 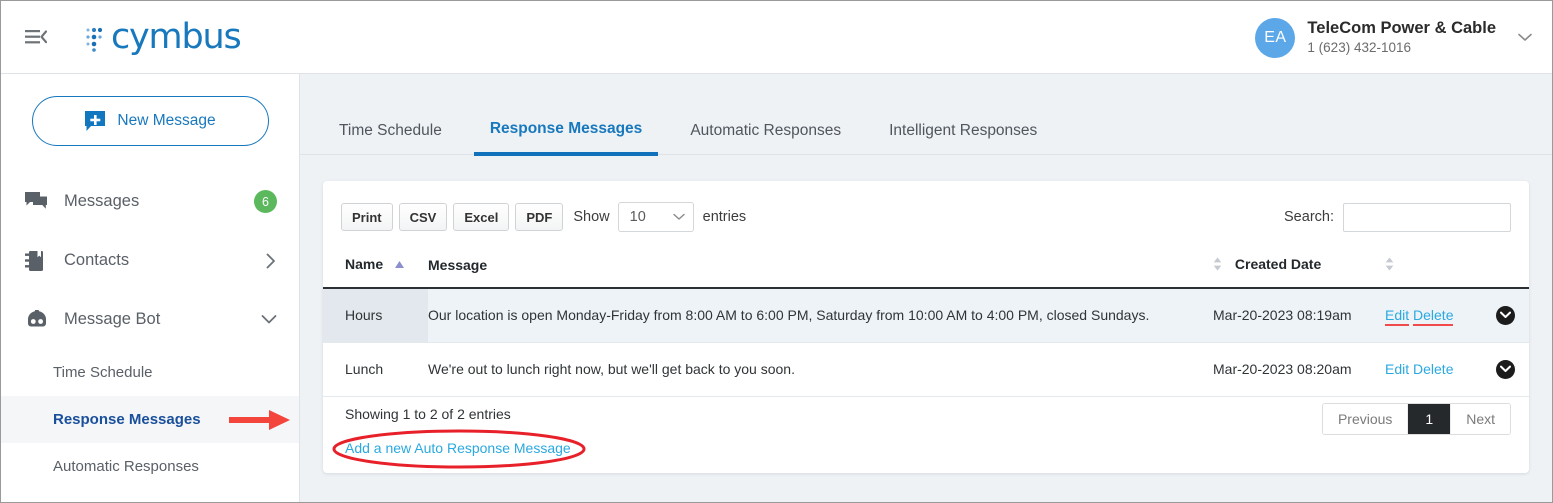 I want to click on column-header-created-date: Created Date, so click(x=1299, y=266).